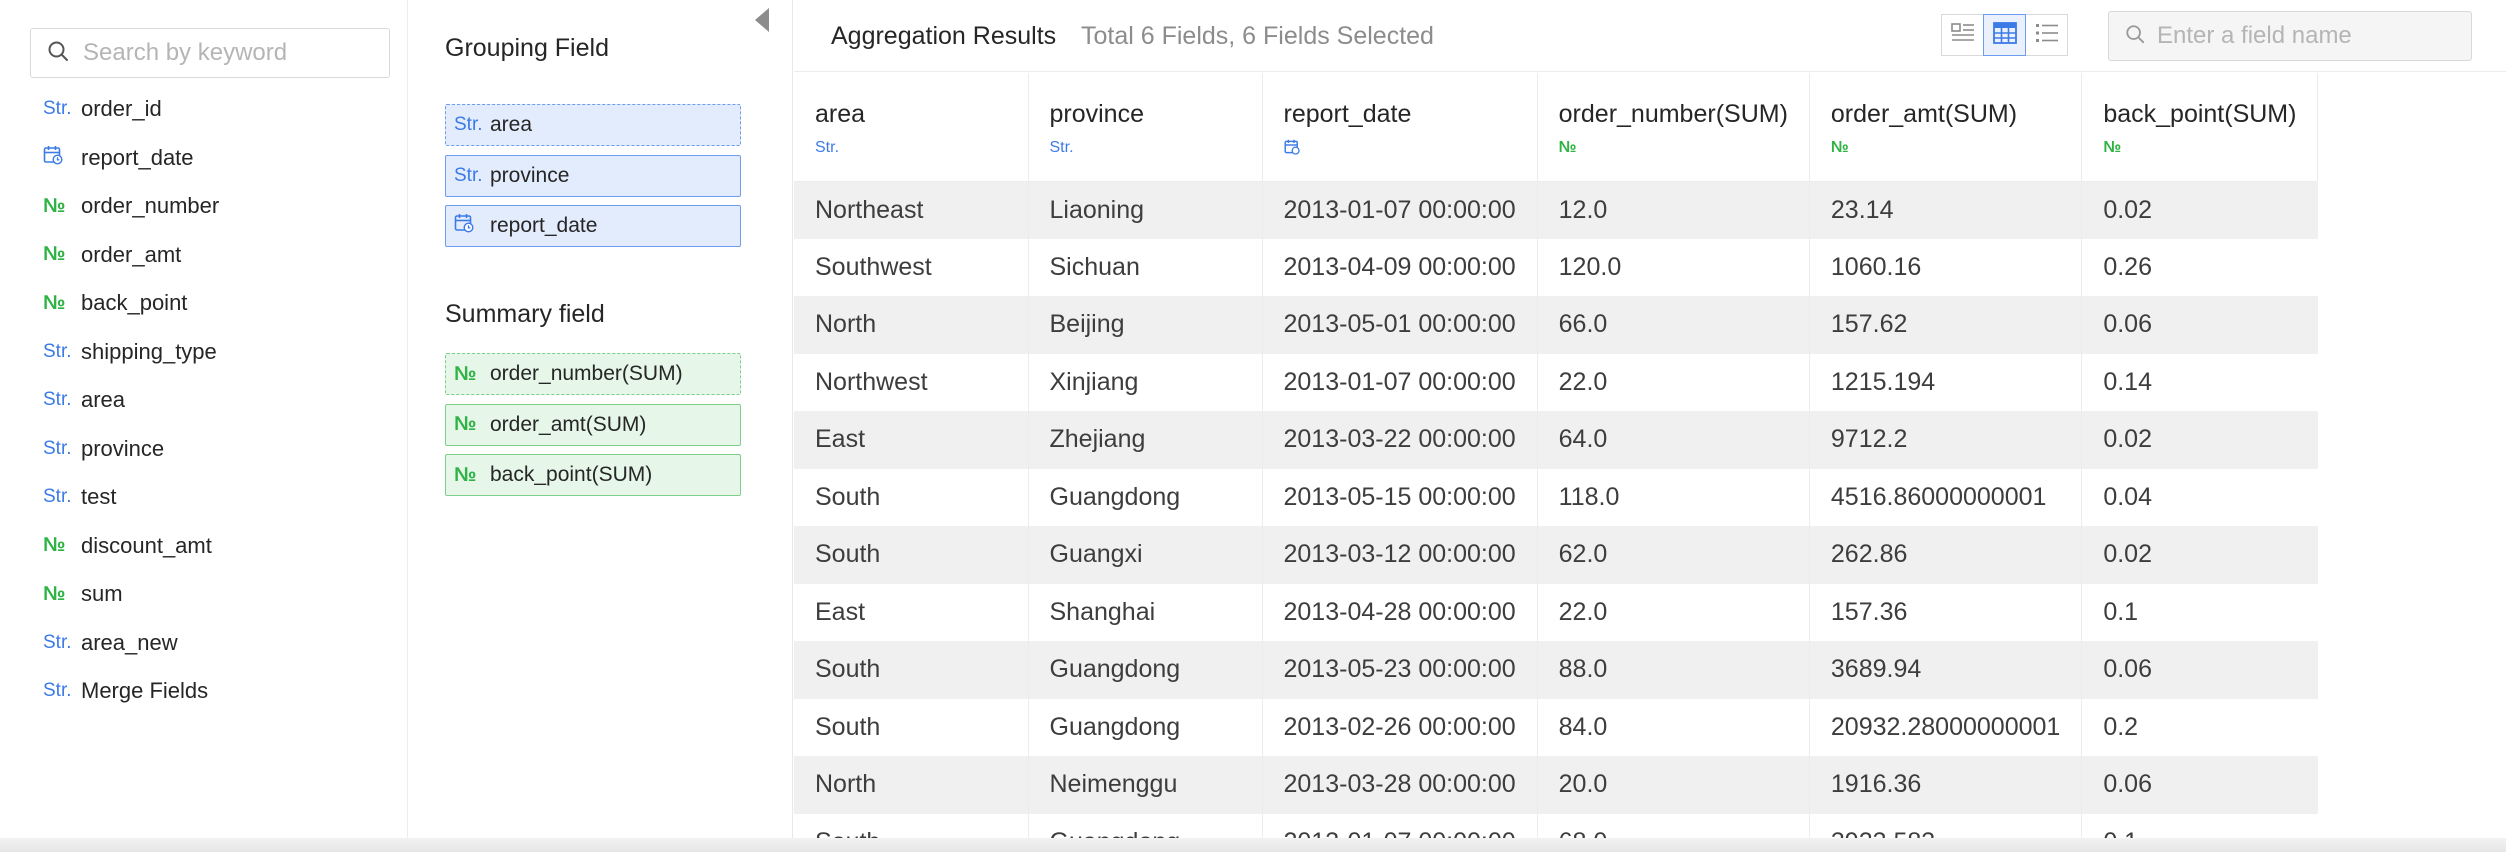  Describe the element at coordinates (131, 303) in the screenshot. I see `field-item-back-point: № back_point` at that location.